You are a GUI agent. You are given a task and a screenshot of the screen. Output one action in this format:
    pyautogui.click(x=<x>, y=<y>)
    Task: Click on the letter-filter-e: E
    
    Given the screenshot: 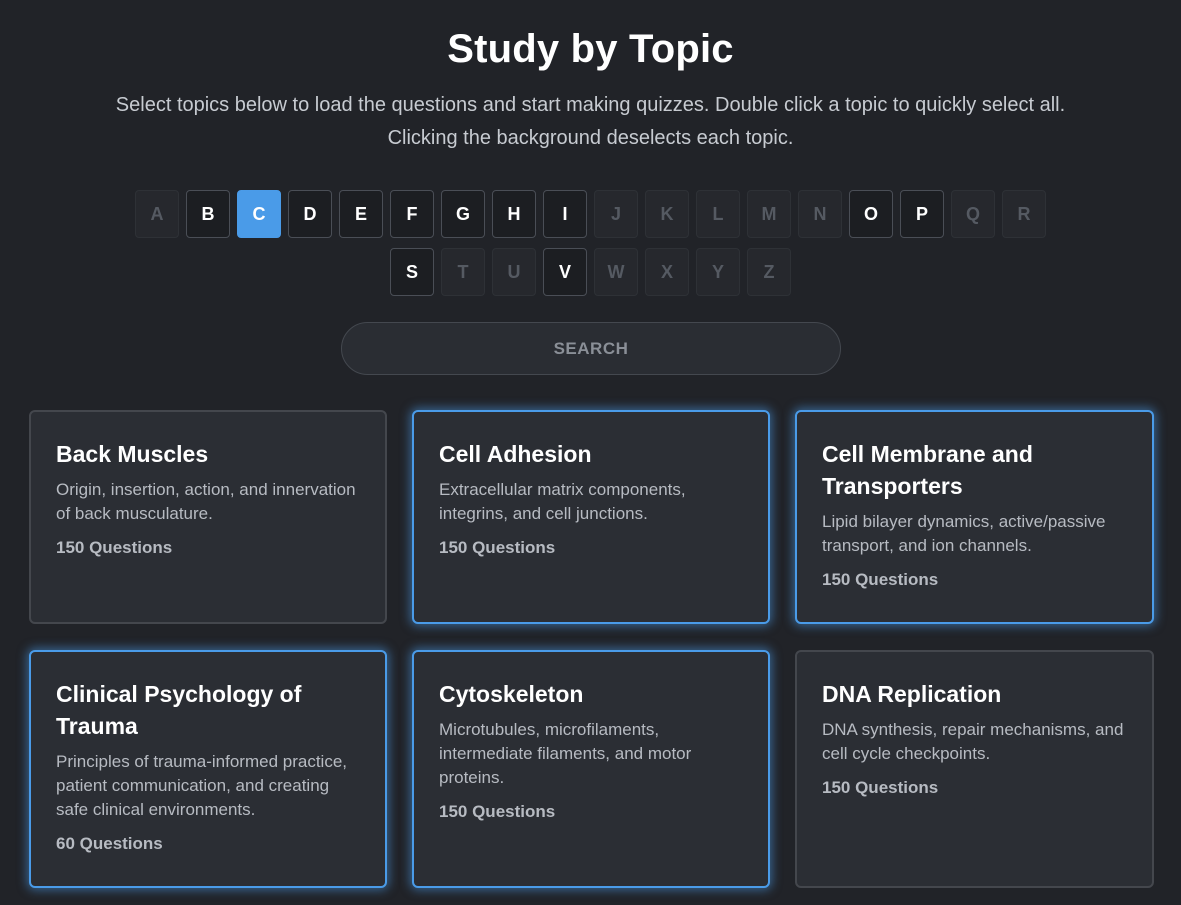 What is the action you would take?
    pyautogui.click(x=361, y=214)
    